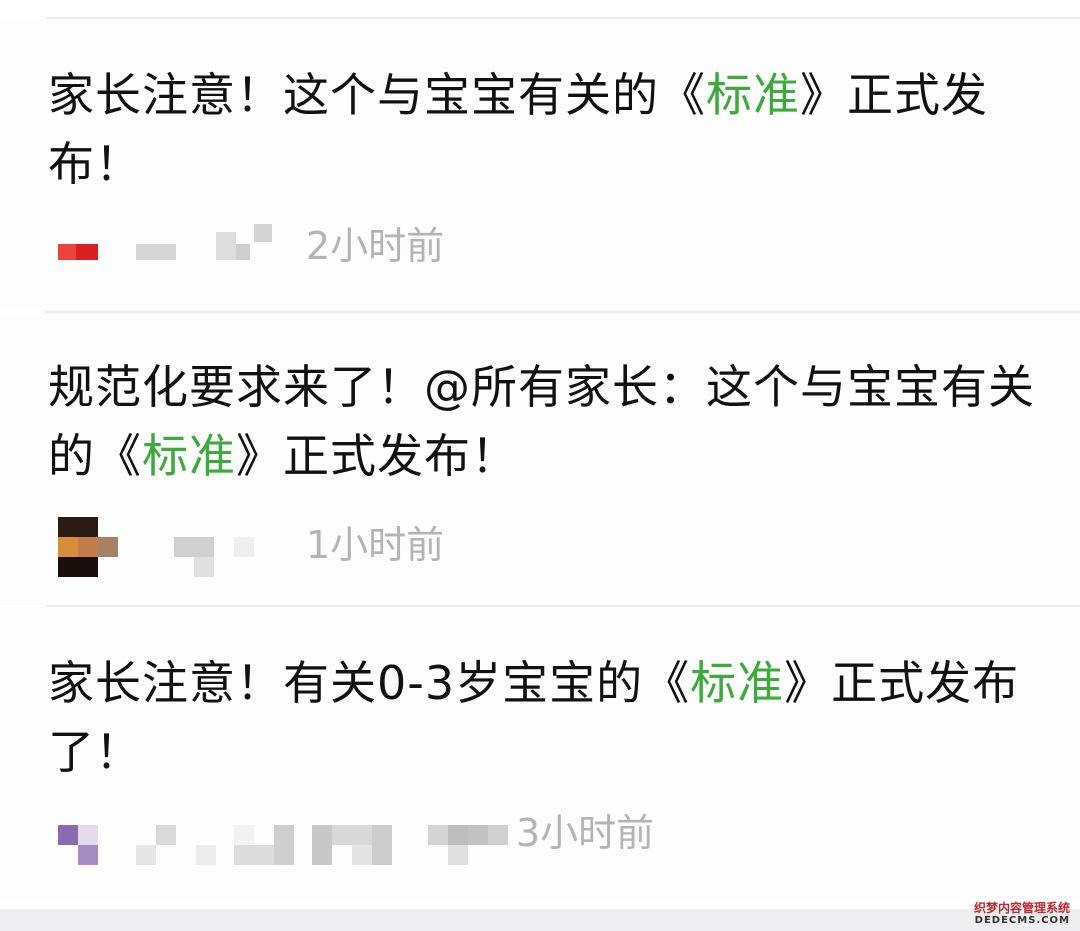  What do you see at coordinates (1022, 920) in the screenshot?
I see `watermark-line2: DEDECMS.COM` at bounding box center [1022, 920].